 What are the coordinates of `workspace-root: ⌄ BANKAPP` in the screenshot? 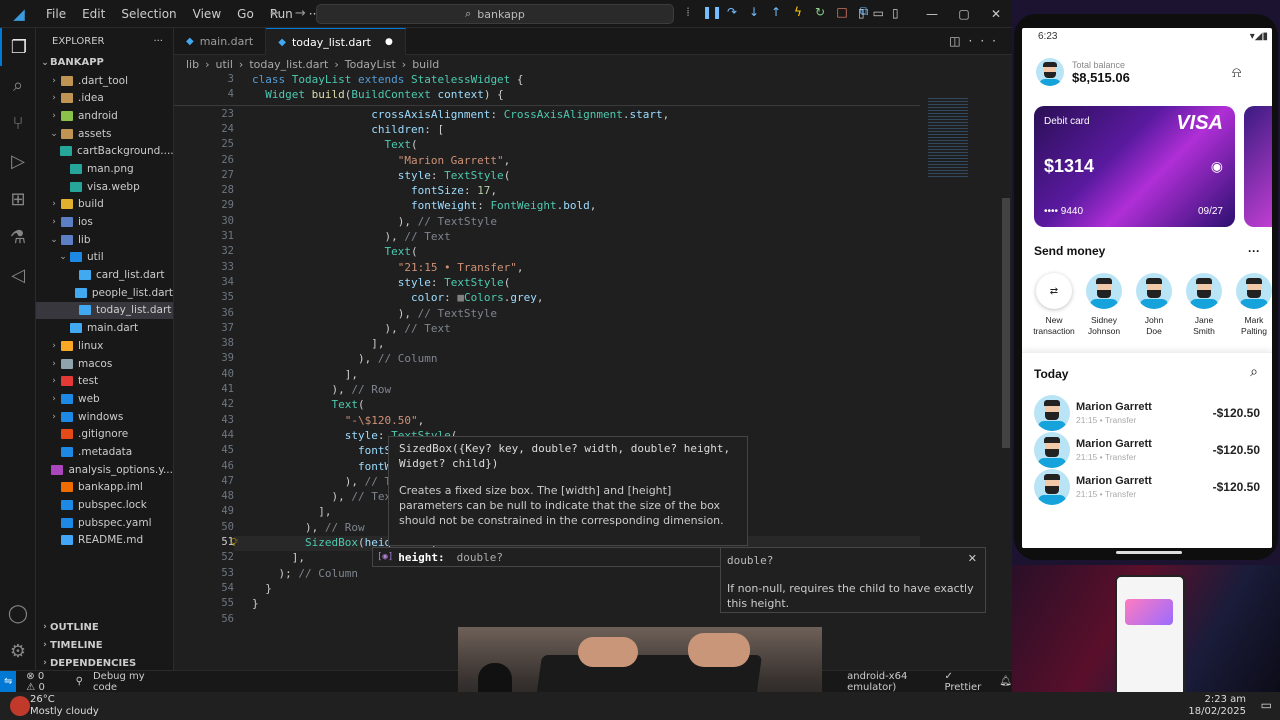 It's located at (104, 63).